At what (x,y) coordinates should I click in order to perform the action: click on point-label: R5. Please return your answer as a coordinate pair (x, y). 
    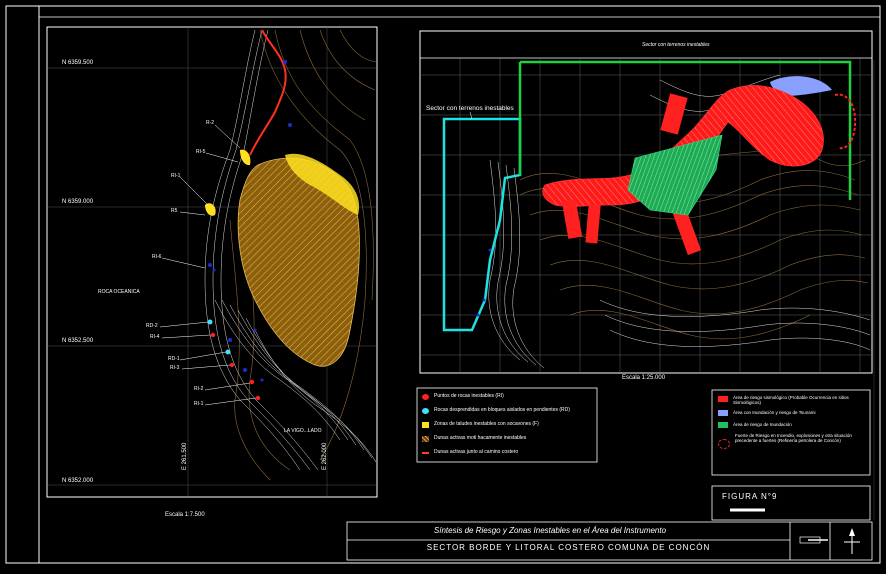
    Looking at the image, I should click on (174, 211).